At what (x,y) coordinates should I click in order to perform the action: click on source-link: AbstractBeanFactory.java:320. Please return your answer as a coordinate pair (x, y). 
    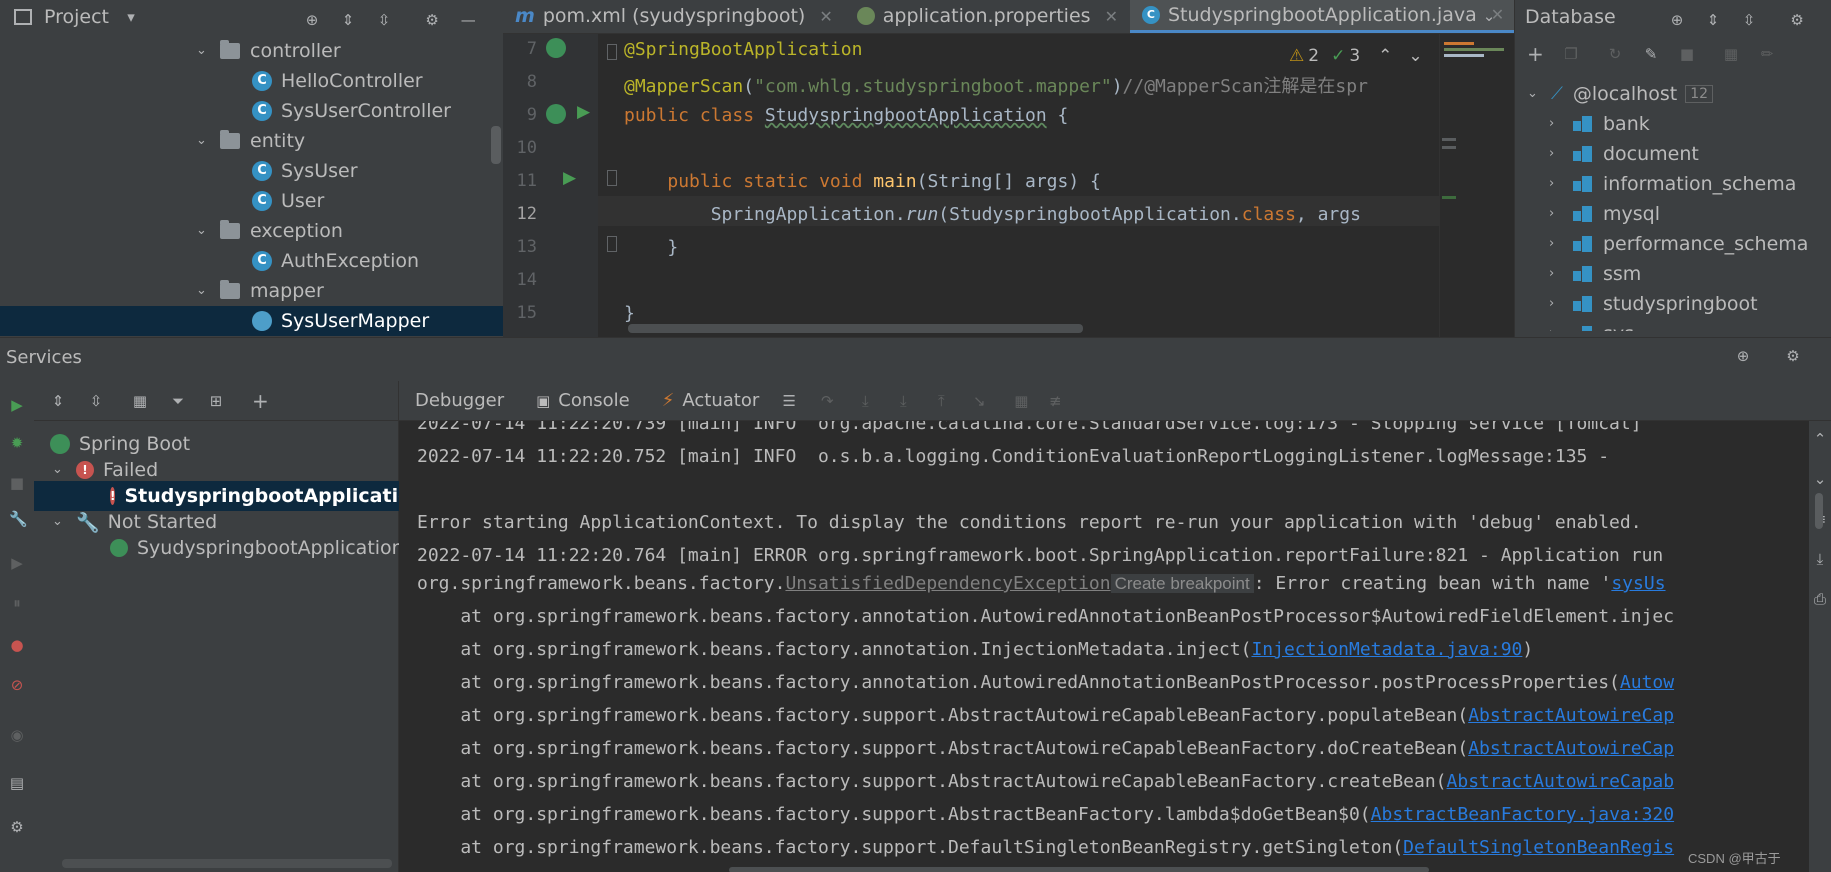
    Looking at the image, I should click on (1522, 814).